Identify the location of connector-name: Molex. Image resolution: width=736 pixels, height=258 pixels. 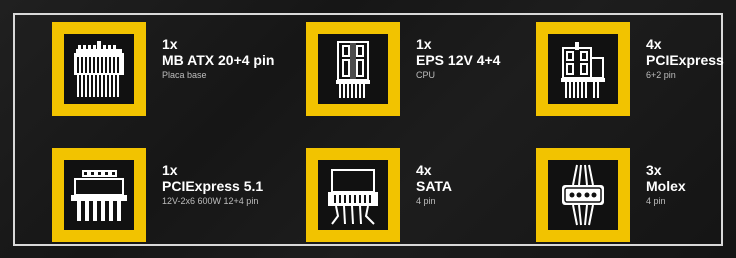
(666, 186).